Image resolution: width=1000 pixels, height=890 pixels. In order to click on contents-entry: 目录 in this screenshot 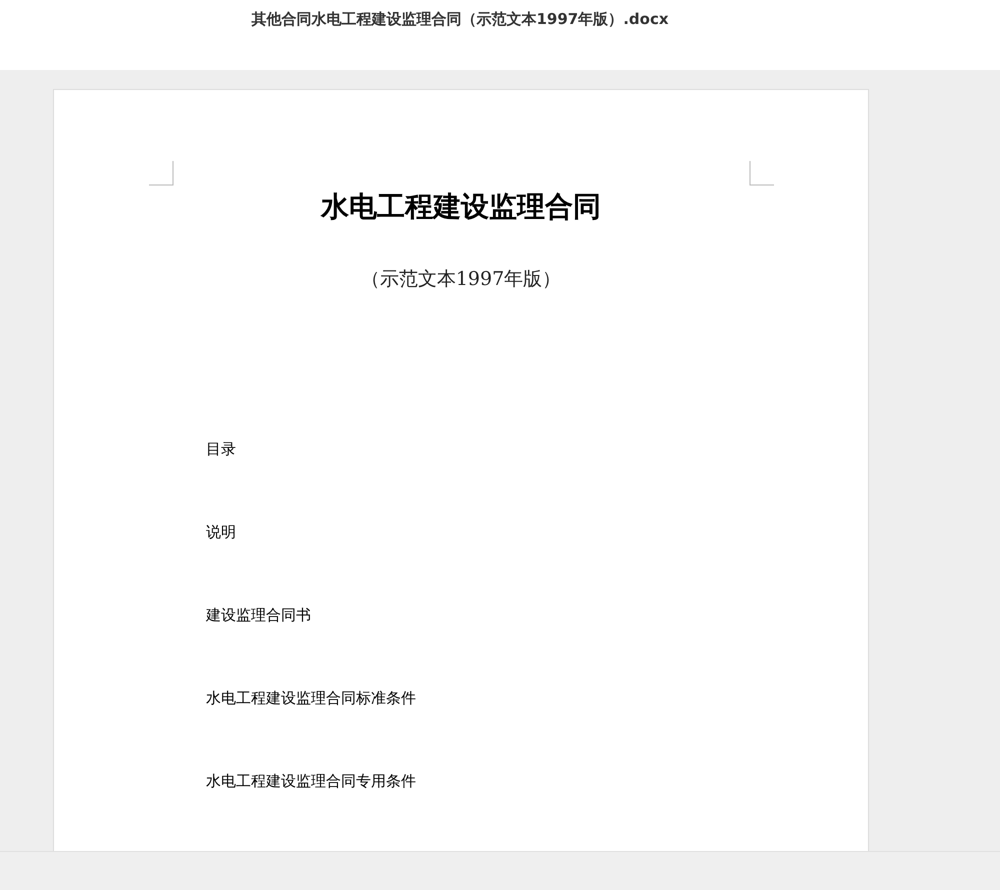, I will do `click(221, 449)`.